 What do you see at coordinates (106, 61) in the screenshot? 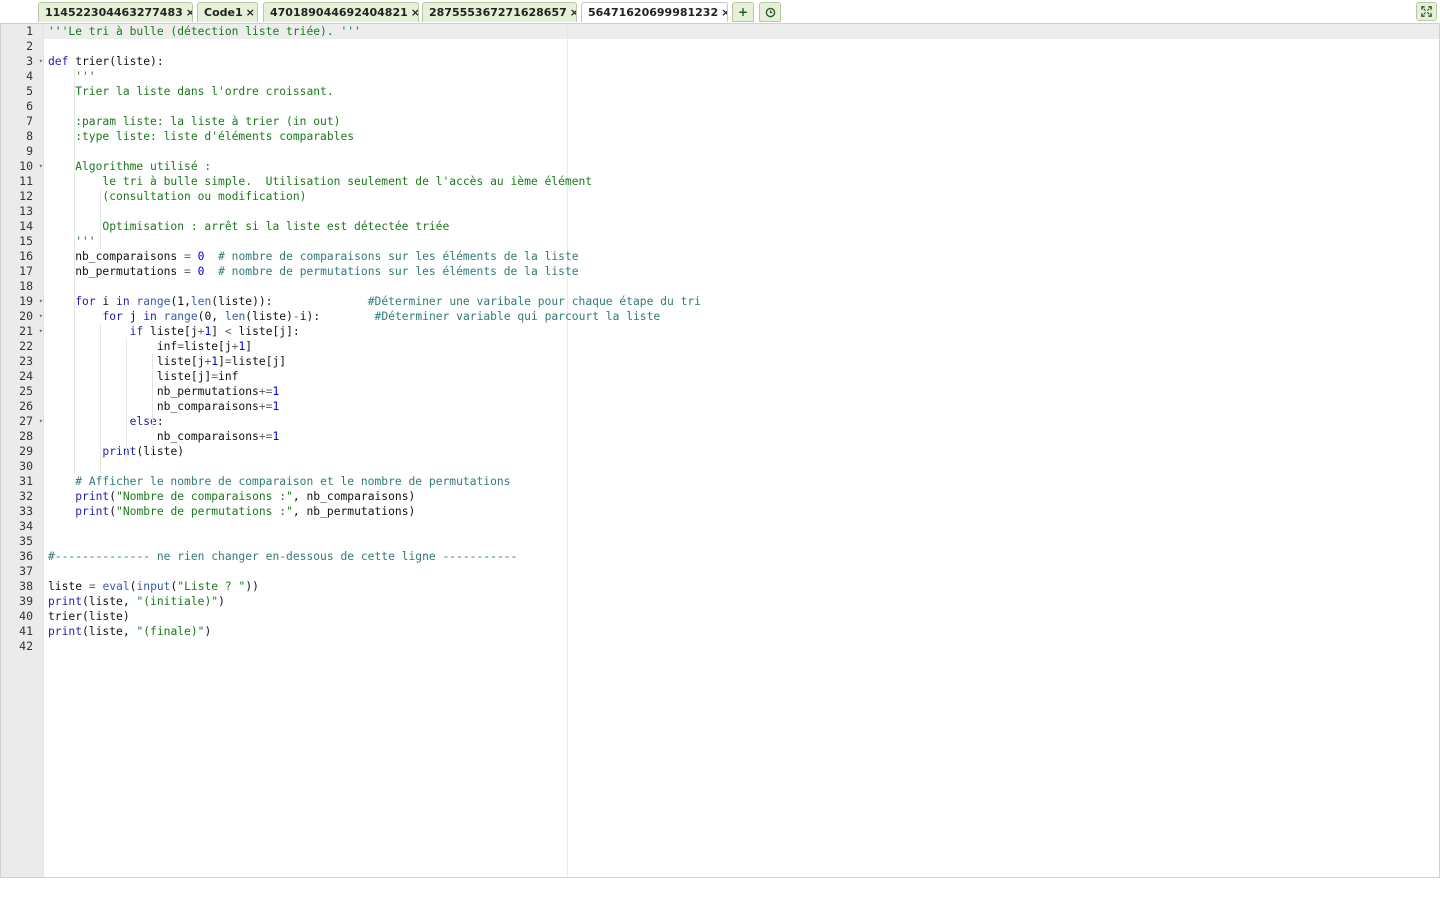
I see `code-line: def trier(liste):` at bounding box center [106, 61].